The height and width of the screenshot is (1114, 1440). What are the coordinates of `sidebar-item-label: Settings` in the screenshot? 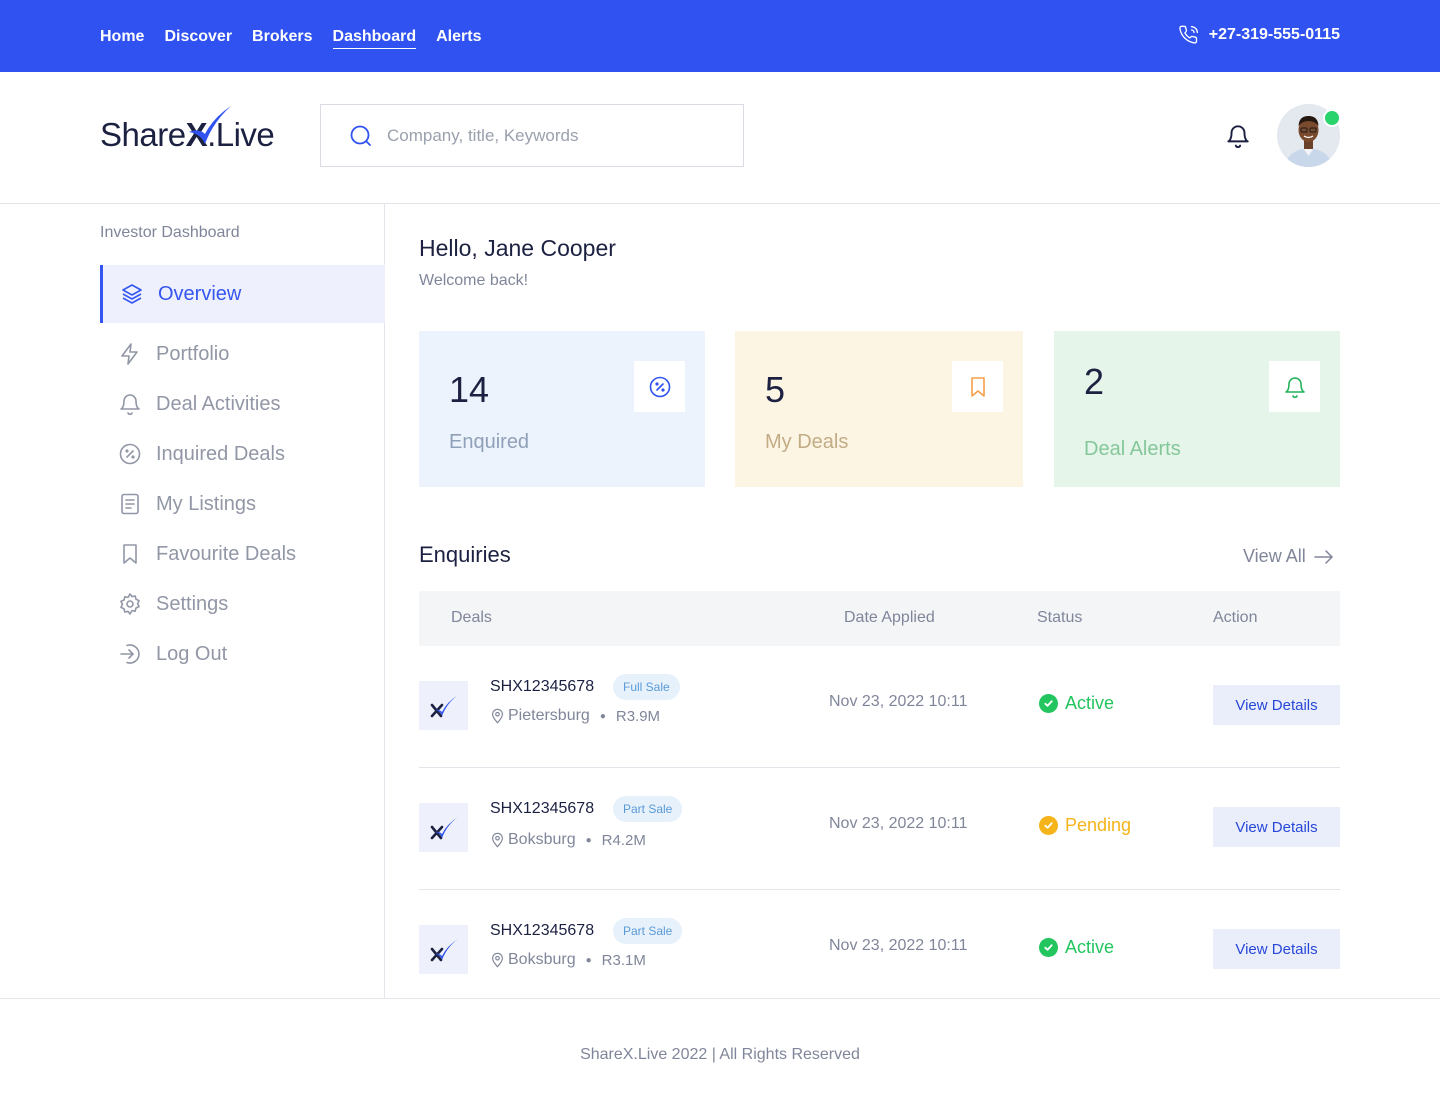 It's located at (192, 603).